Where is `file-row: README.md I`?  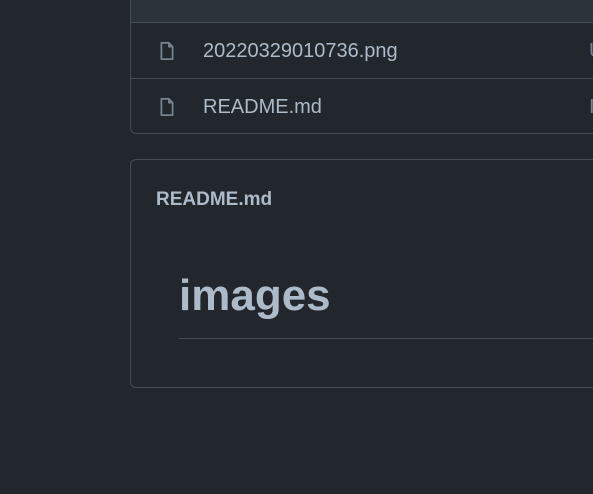
file-row: README.md I is located at coordinates (362, 106).